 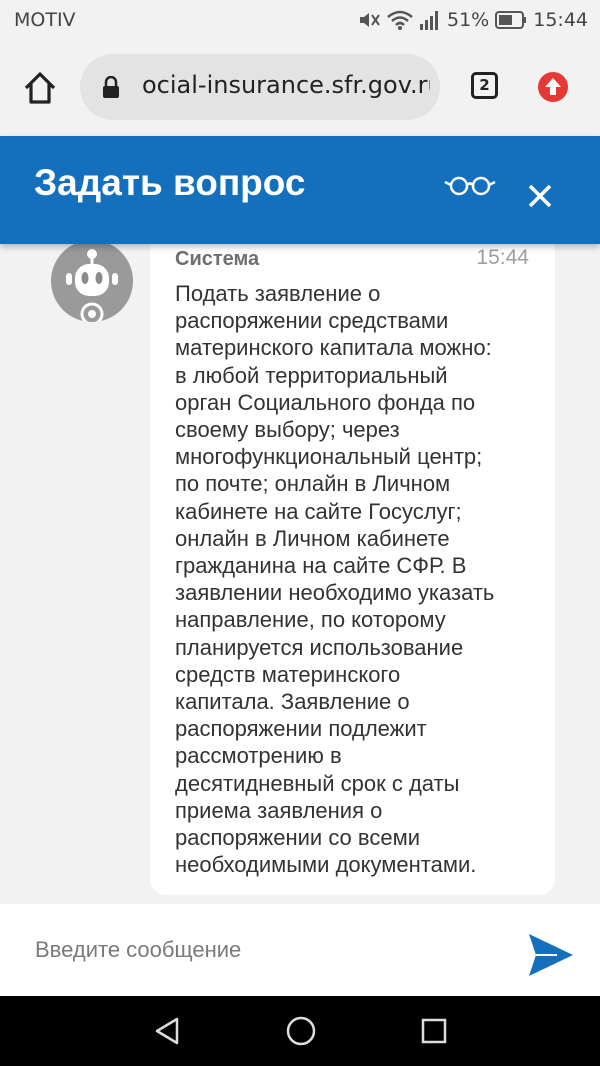 What do you see at coordinates (217, 259) in the screenshot?
I see `message-sender: Система` at bounding box center [217, 259].